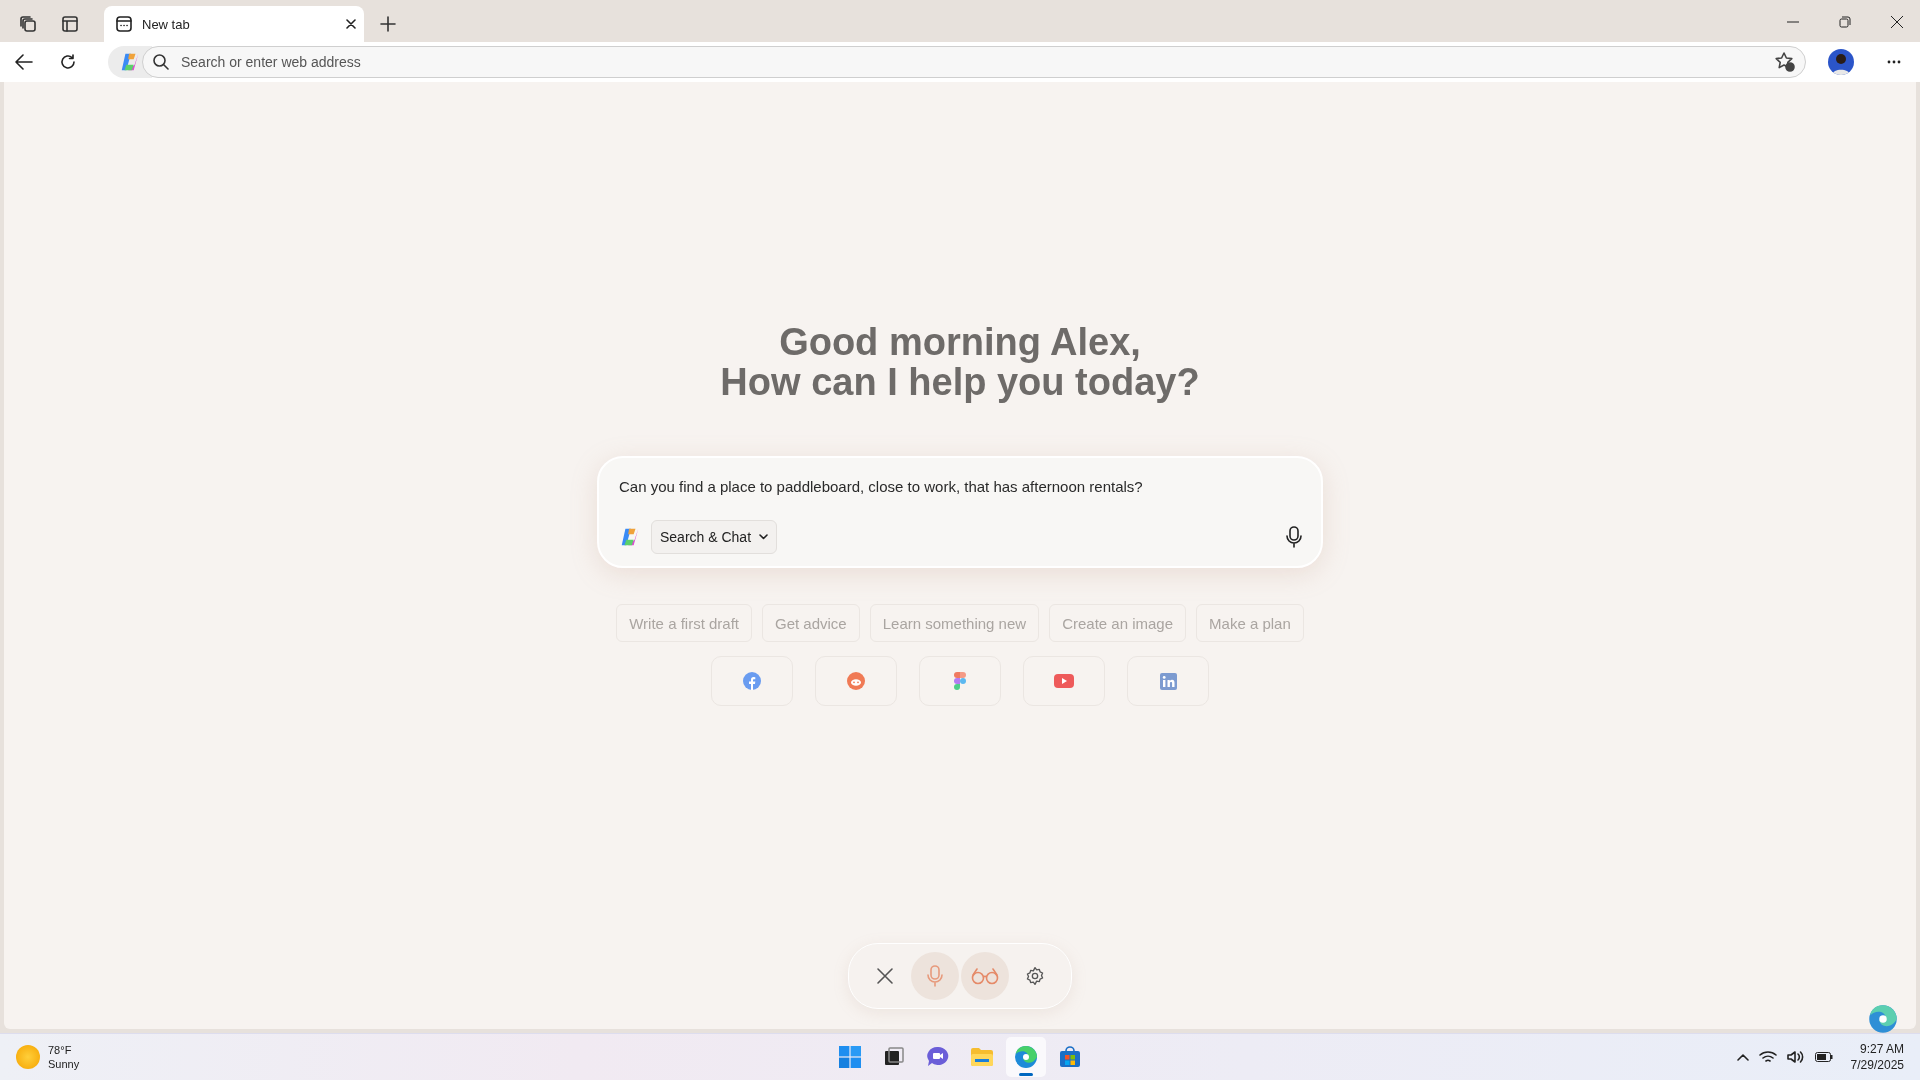  I want to click on mode-dropdown: Search & Chat, so click(714, 537).